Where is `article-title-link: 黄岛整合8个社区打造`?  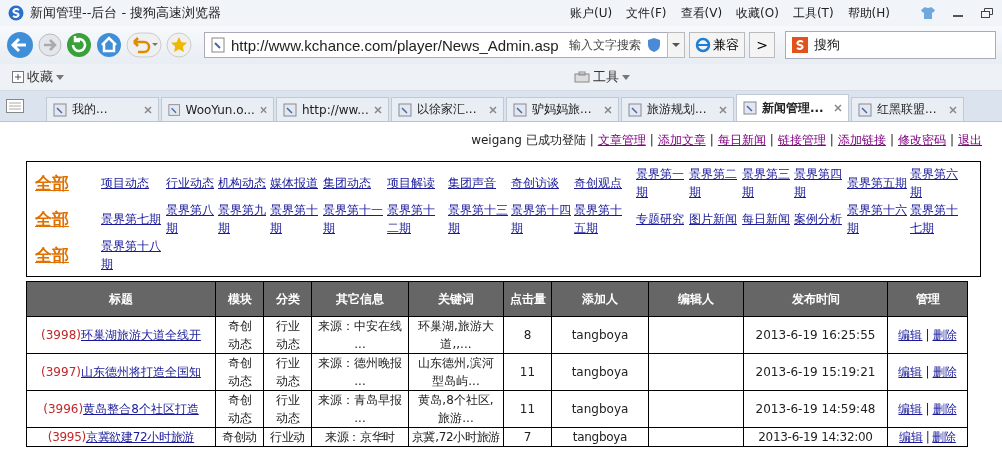 article-title-link: 黄岛整合8个社区打造 is located at coordinates (141, 409).